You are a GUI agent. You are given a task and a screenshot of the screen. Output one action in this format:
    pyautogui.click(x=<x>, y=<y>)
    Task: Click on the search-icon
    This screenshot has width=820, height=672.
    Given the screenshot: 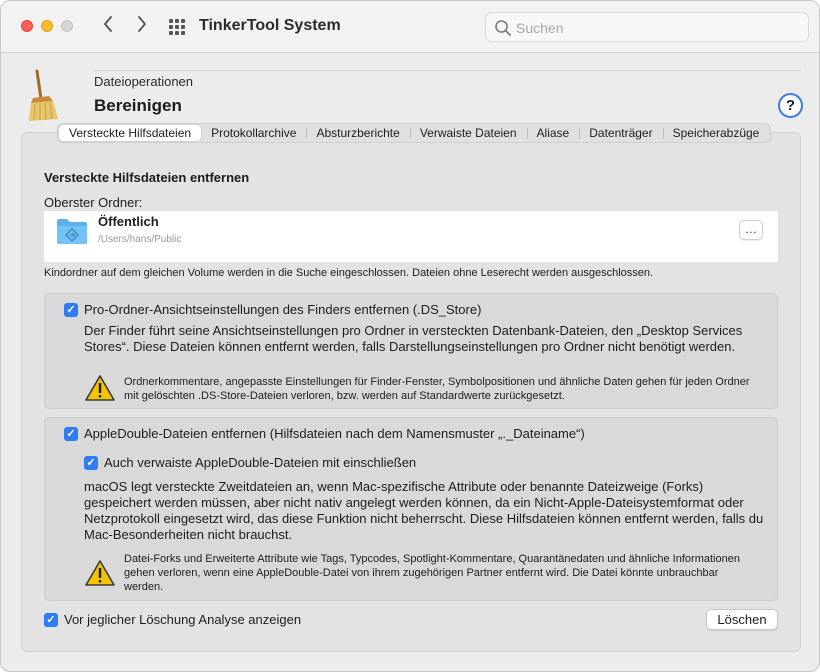 What is the action you would take?
    pyautogui.click(x=503, y=28)
    